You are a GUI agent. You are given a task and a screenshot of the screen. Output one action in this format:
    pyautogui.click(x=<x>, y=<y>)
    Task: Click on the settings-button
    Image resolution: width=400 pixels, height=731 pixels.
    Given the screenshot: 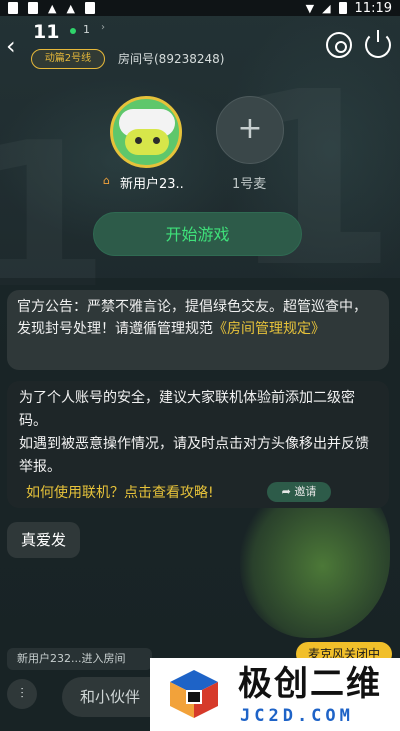 What is the action you would take?
    pyautogui.click(x=339, y=45)
    